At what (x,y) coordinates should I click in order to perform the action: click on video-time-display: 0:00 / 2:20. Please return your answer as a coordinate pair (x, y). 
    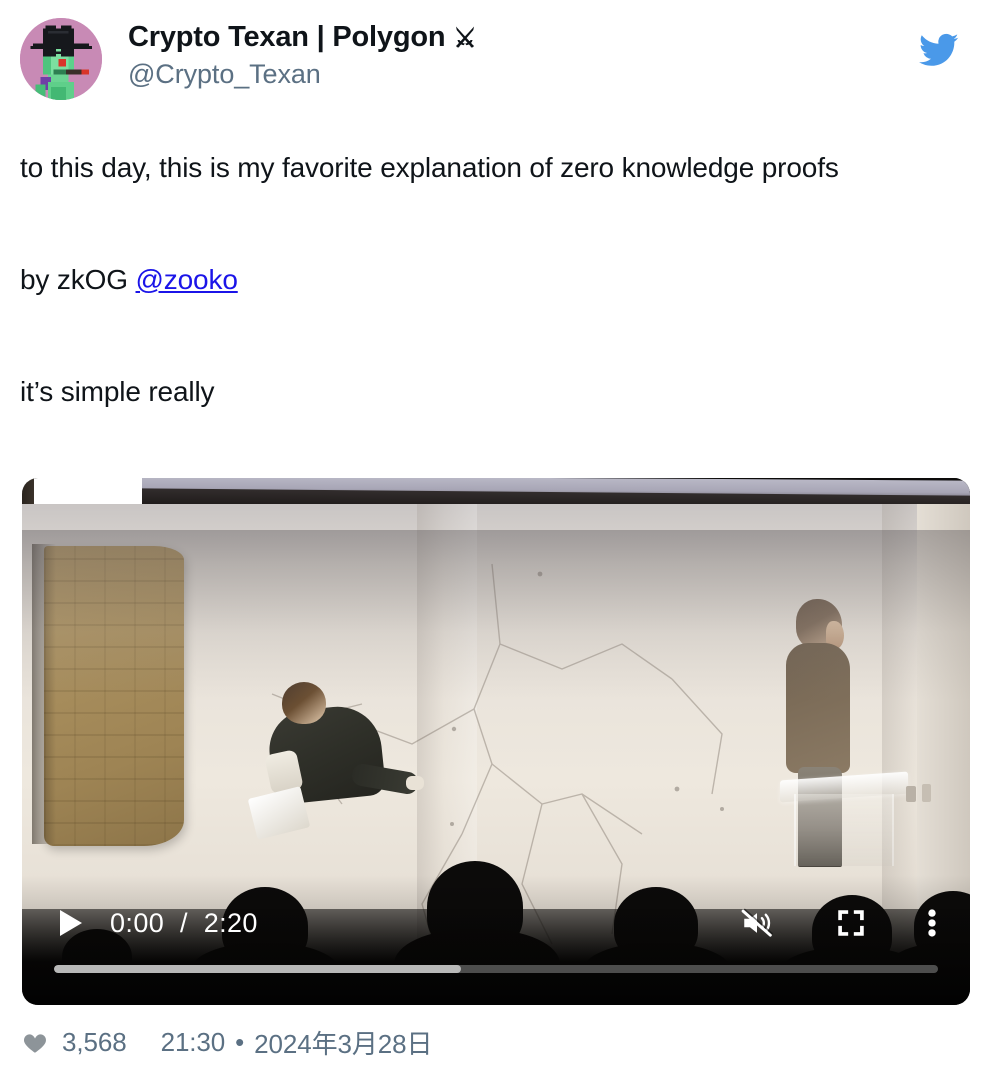
    Looking at the image, I should click on (184, 923).